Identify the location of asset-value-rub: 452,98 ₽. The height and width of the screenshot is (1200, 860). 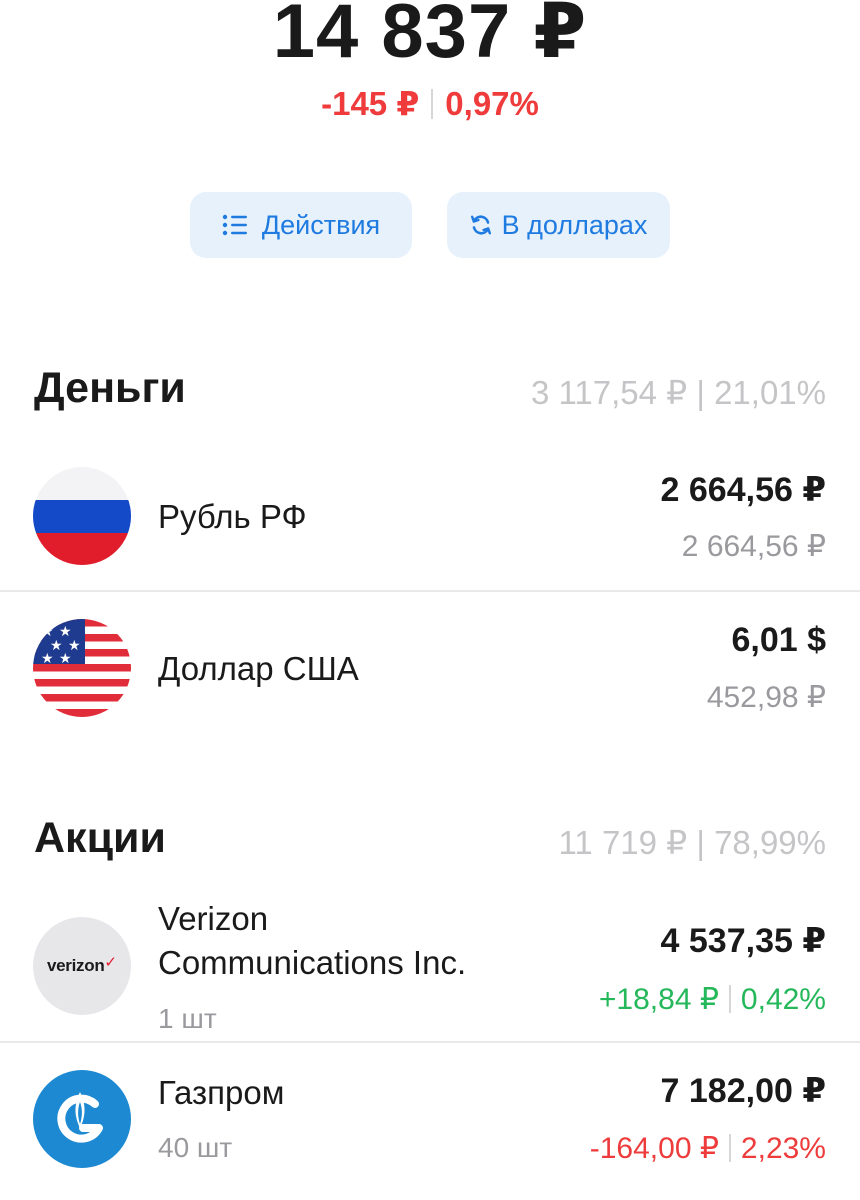
(766, 697).